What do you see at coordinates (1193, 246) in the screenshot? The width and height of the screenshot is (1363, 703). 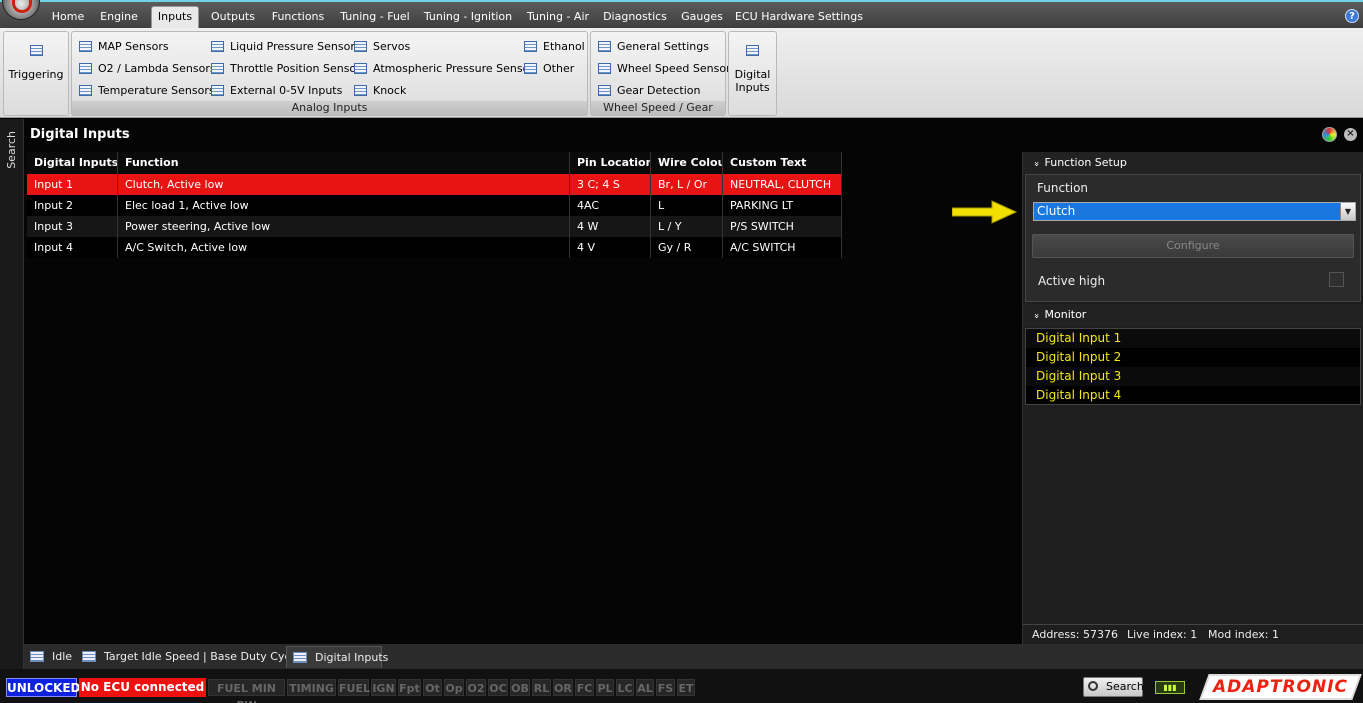 I see `configure-button: Configure` at bounding box center [1193, 246].